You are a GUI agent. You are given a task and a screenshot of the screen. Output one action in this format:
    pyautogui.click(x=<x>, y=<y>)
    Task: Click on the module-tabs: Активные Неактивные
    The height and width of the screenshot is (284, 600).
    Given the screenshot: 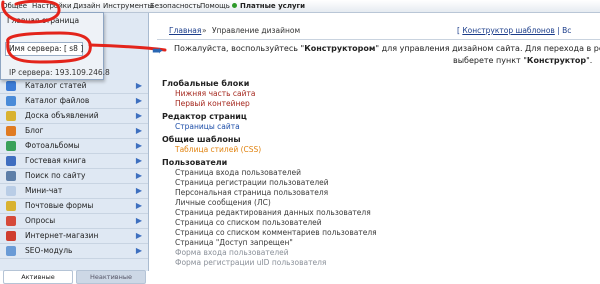 What is the action you would take?
    pyautogui.click(x=74, y=276)
    